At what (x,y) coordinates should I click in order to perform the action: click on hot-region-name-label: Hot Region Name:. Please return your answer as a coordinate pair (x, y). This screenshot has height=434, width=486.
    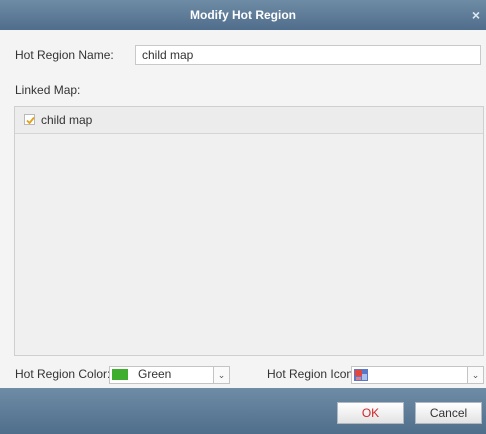
    Looking at the image, I should click on (64, 55).